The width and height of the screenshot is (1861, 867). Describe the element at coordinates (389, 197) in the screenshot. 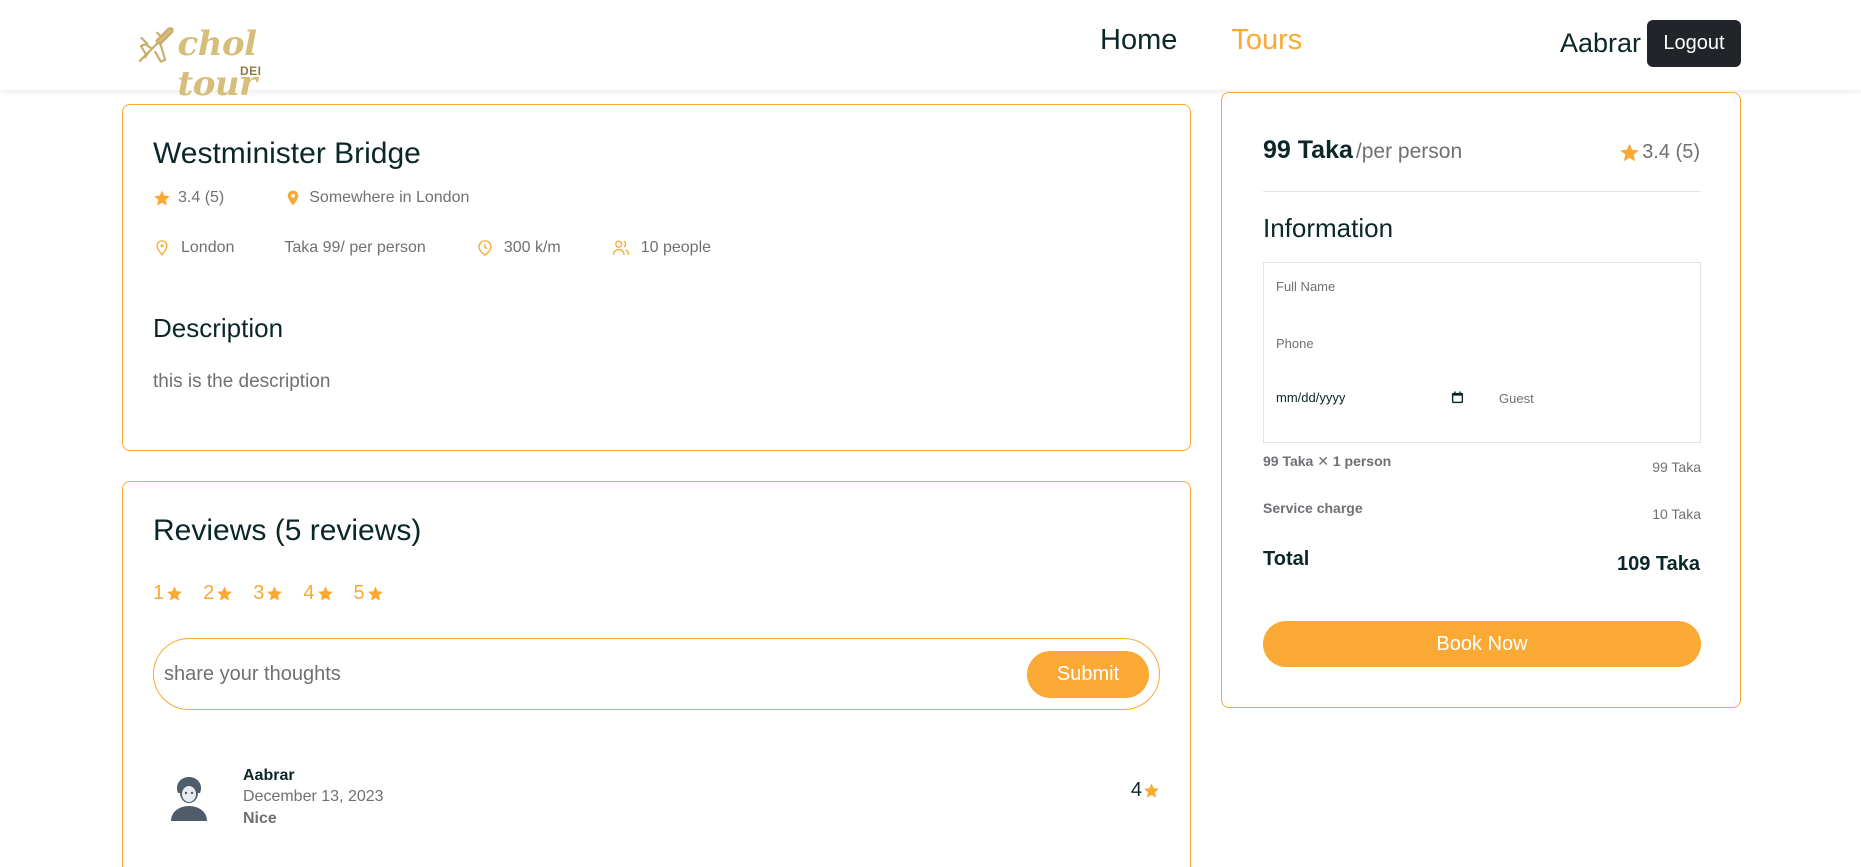

I see `tour-address-text: Somewhere in London` at that location.